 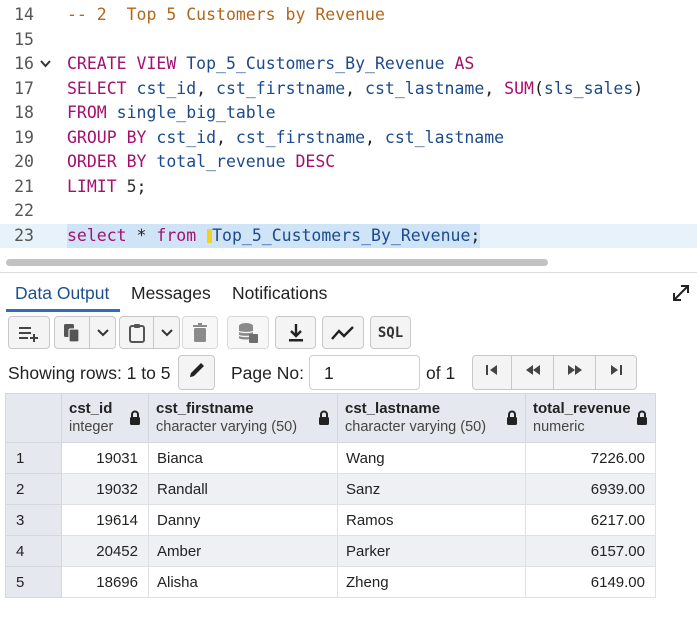 What do you see at coordinates (136, 332) in the screenshot?
I see `paste-button` at bounding box center [136, 332].